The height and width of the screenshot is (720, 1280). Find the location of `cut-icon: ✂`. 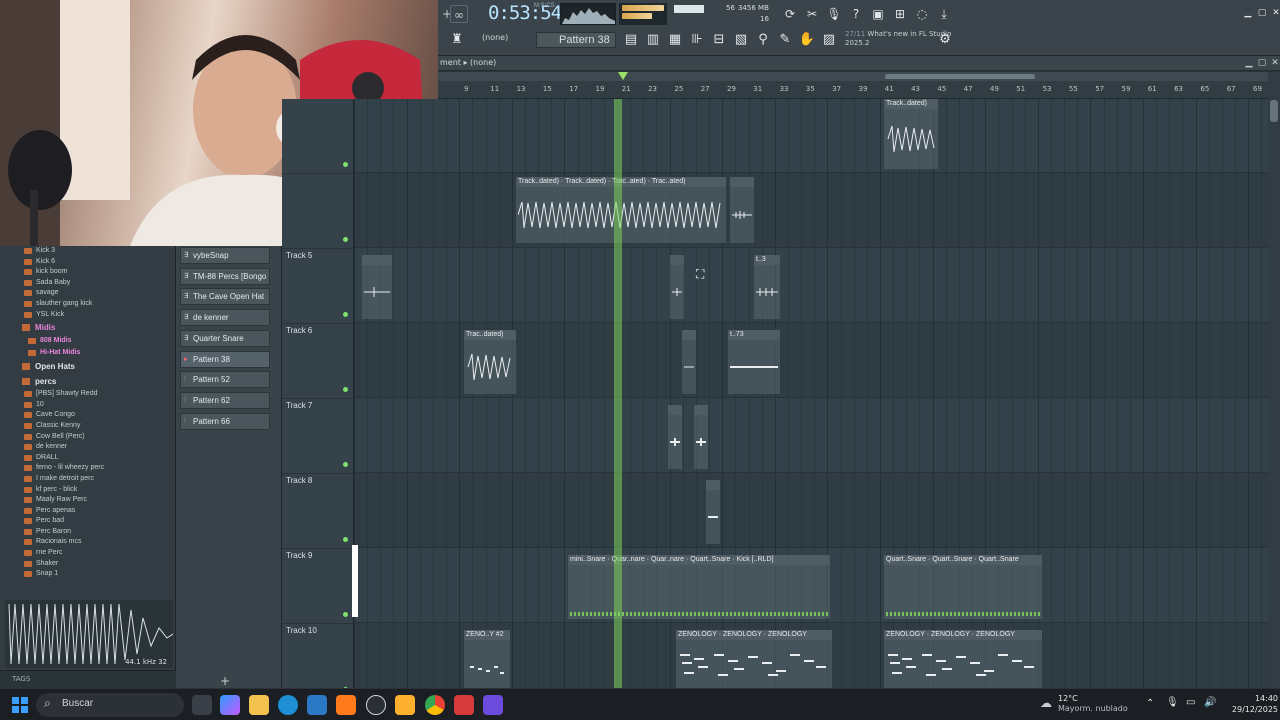

cut-icon: ✂ is located at coordinates (812, 14).